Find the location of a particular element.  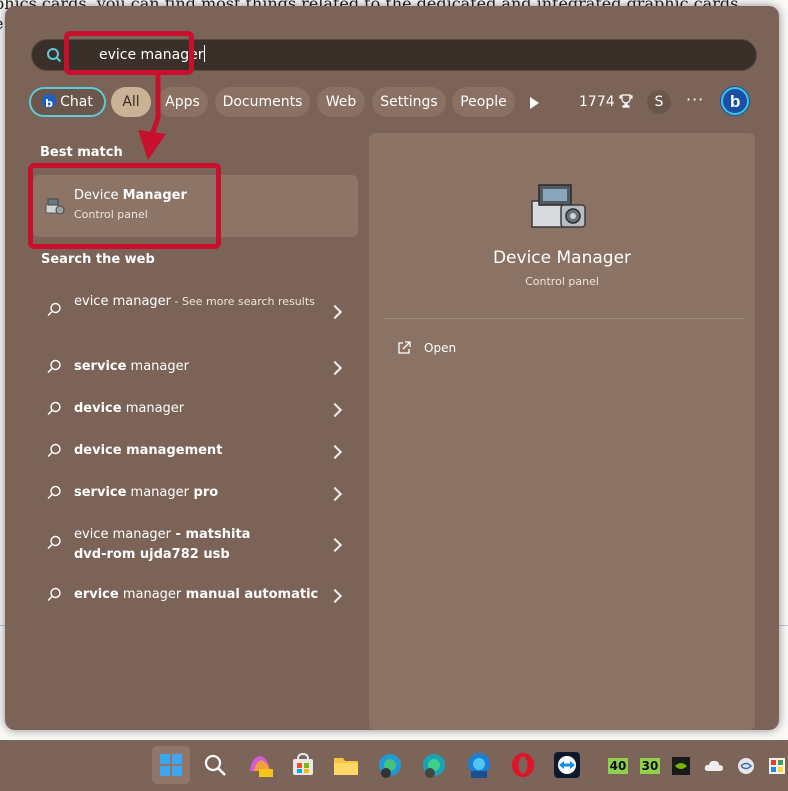

web-result-label: ervice manager manual automatic is located at coordinates (196, 594).